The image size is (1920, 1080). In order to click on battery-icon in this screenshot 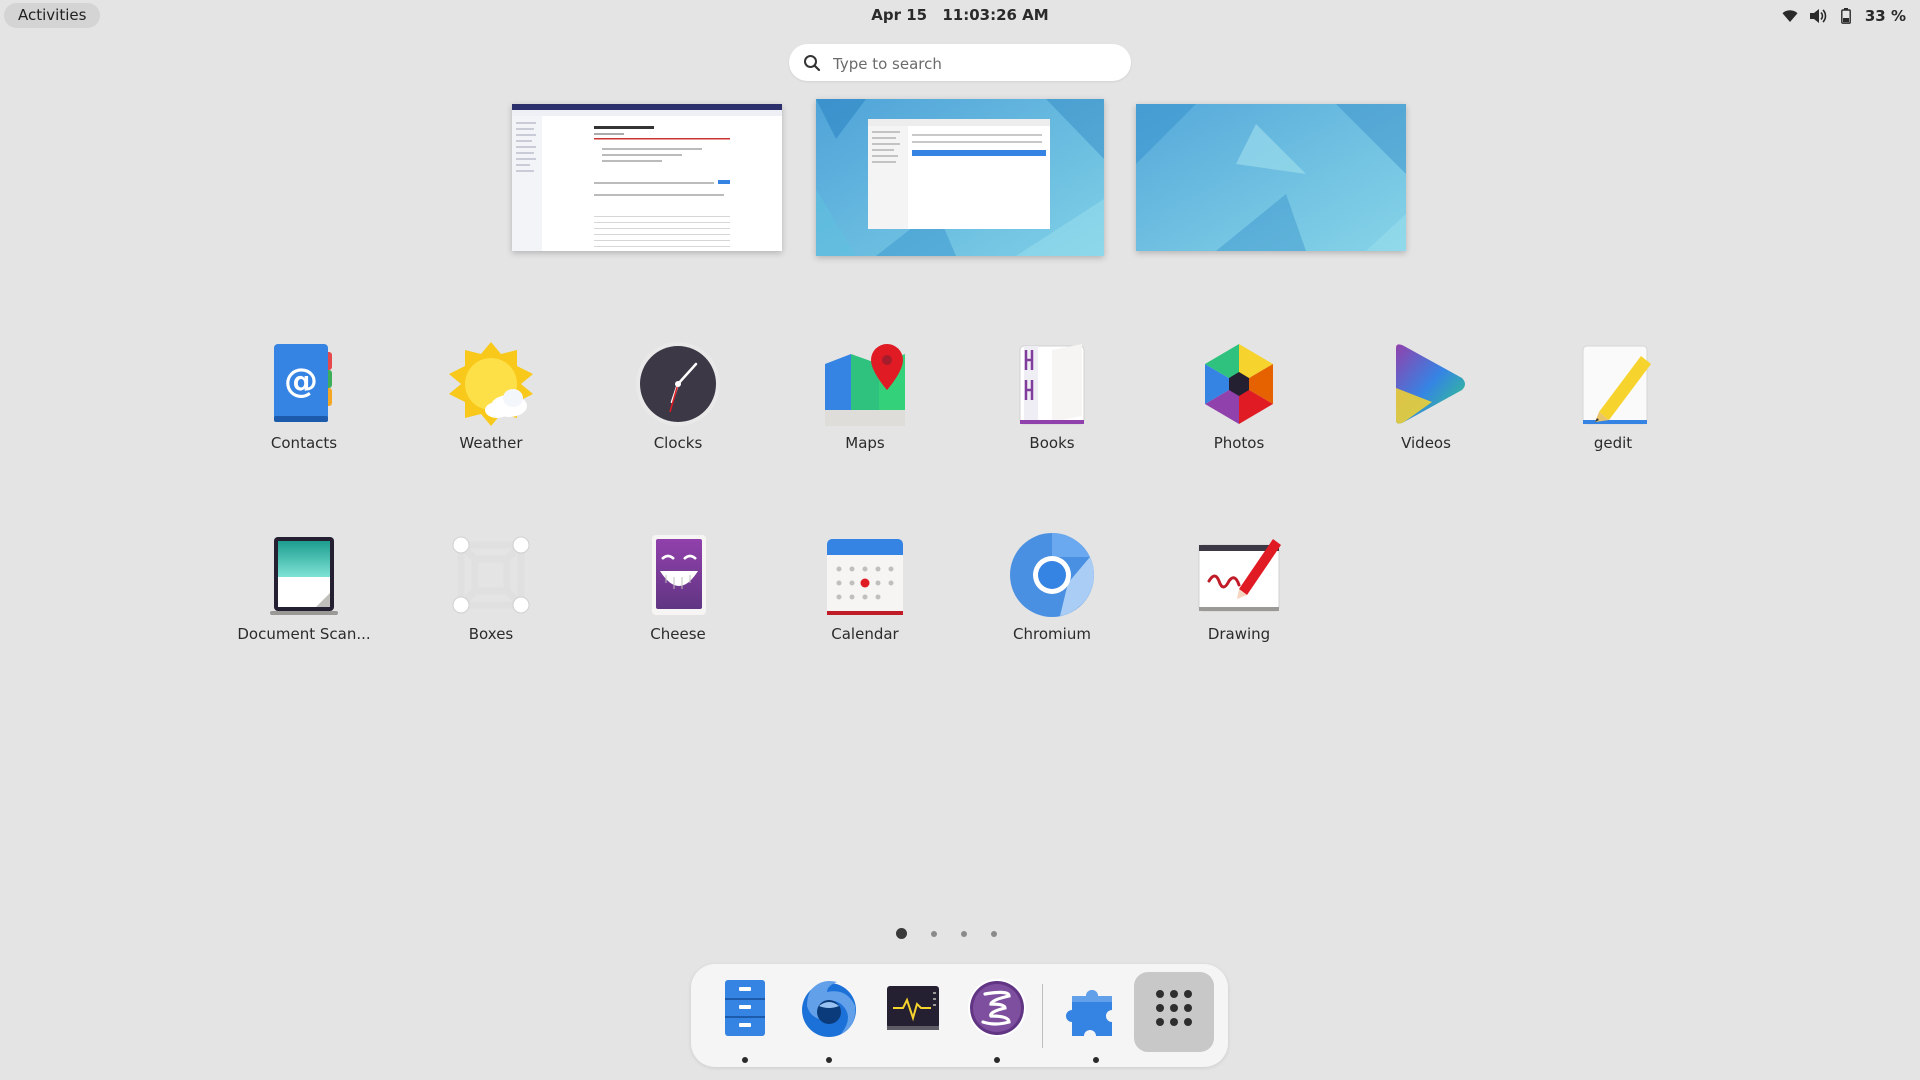, I will do `click(1846, 16)`.